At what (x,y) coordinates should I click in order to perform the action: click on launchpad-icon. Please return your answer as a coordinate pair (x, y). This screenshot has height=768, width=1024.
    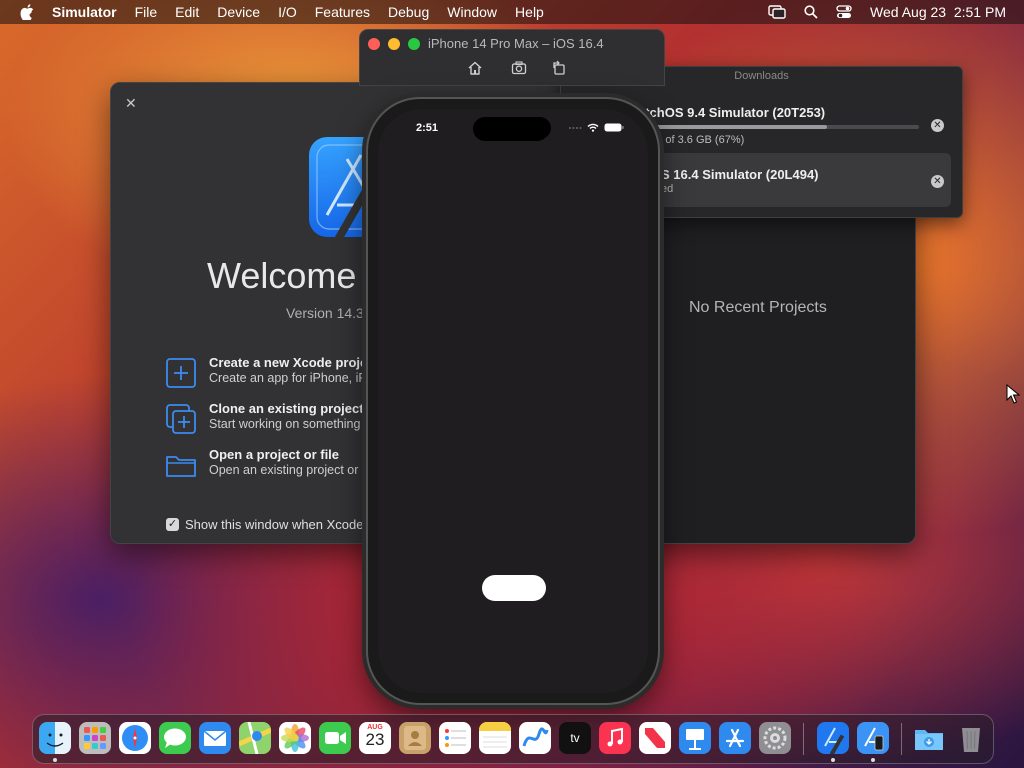
    Looking at the image, I should click on (95, 738).